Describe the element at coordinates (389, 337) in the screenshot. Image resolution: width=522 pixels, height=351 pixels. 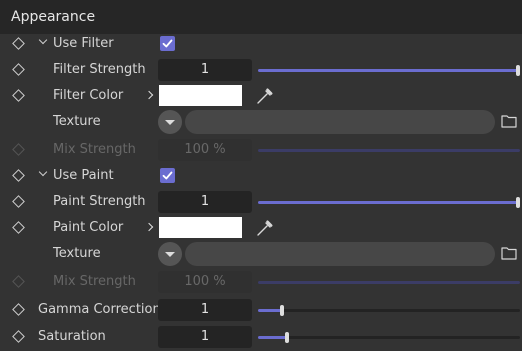
I see `saturation-slider` at that location.